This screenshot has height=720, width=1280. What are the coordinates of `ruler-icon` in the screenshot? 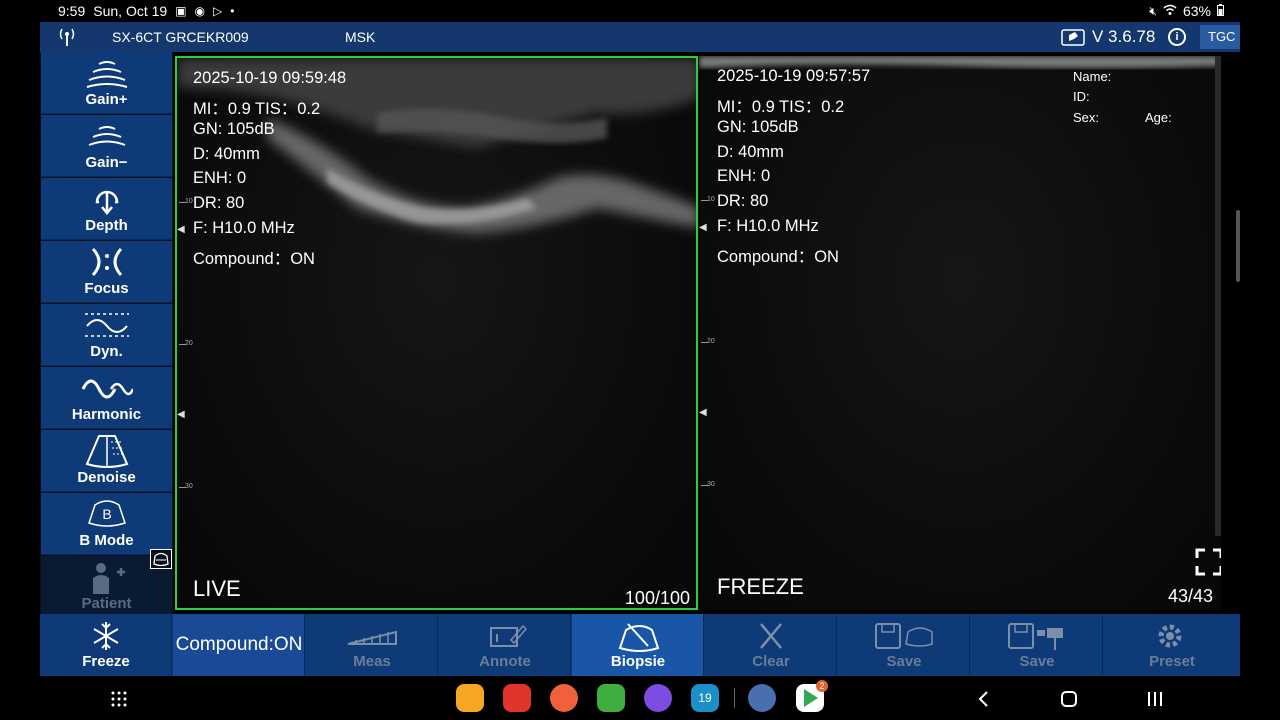 It's located at (372, 637).